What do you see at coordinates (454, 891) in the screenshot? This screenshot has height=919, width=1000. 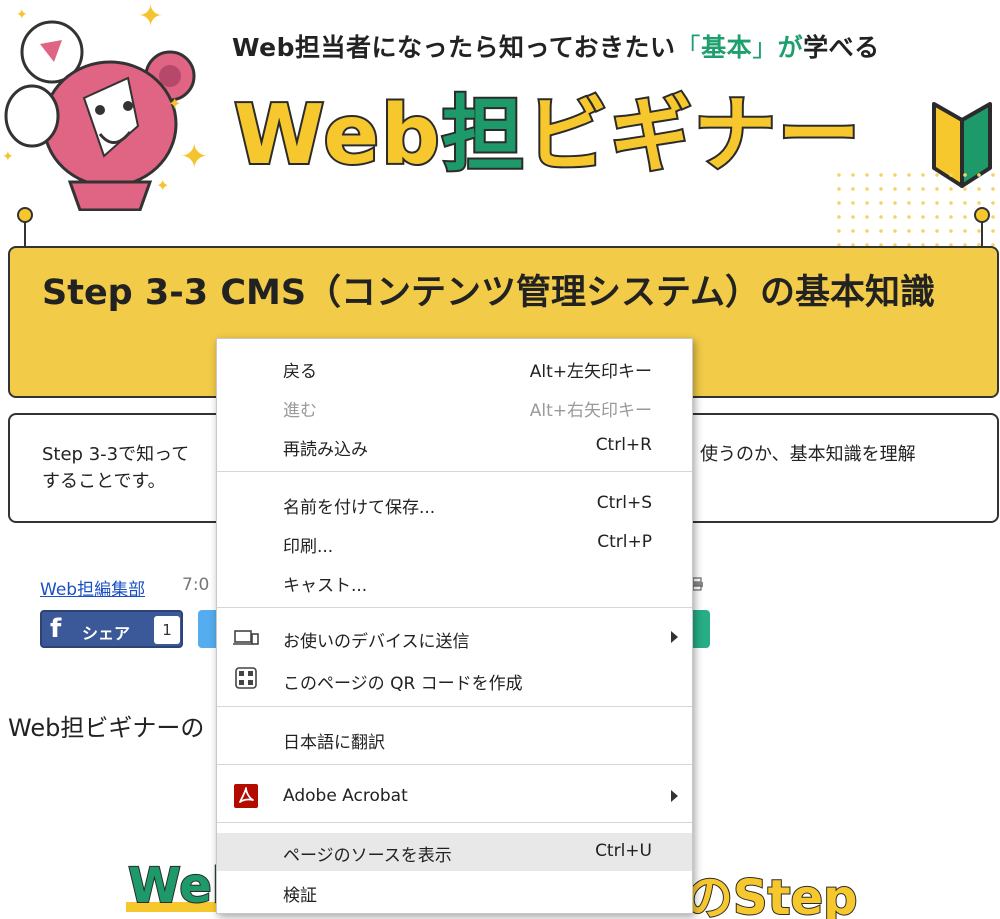 I see `menu-item-inspect: 検証` at bounding box center [454, 891].